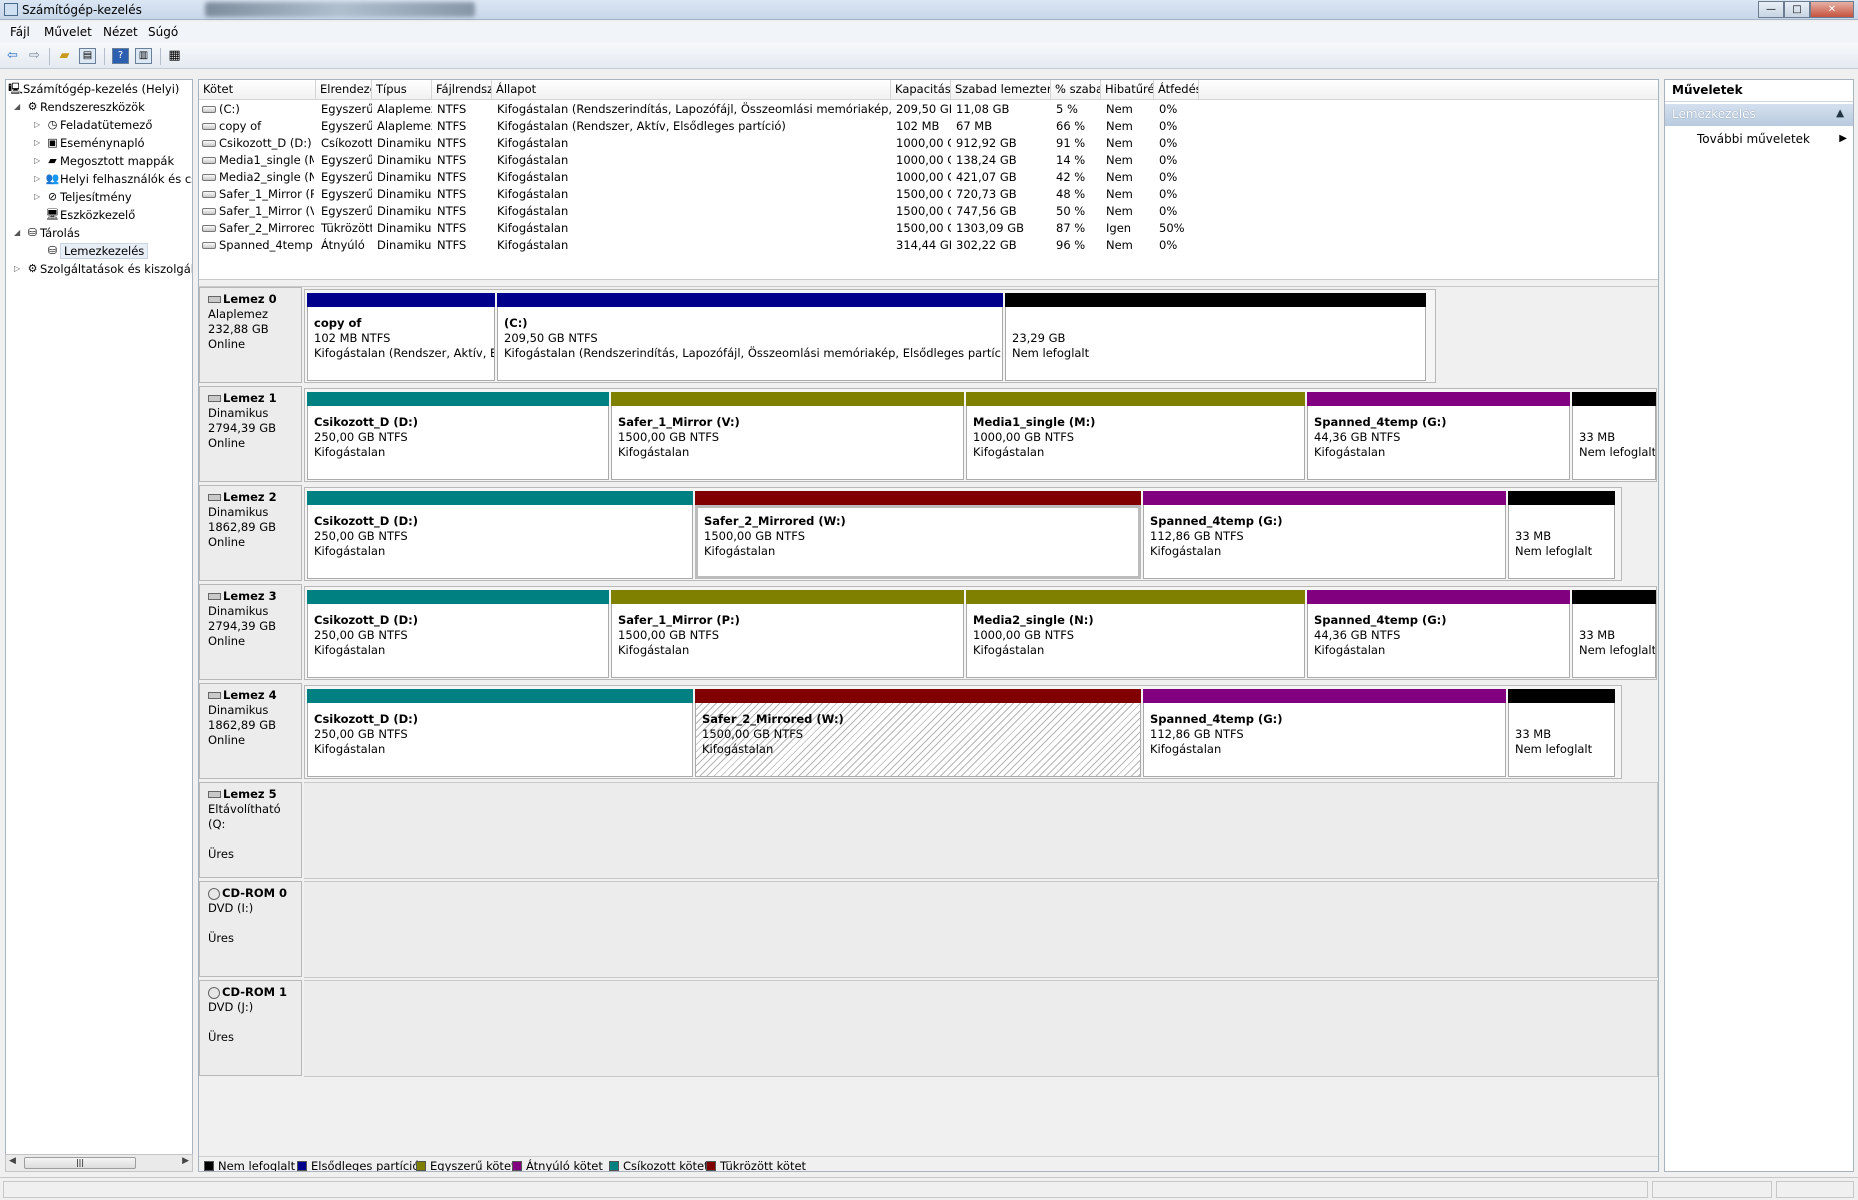 The image size is (1858, 1200). Describe the element at coordinates (68, 32) in the screenshot. I see `menu-action: Művelet` at that location.